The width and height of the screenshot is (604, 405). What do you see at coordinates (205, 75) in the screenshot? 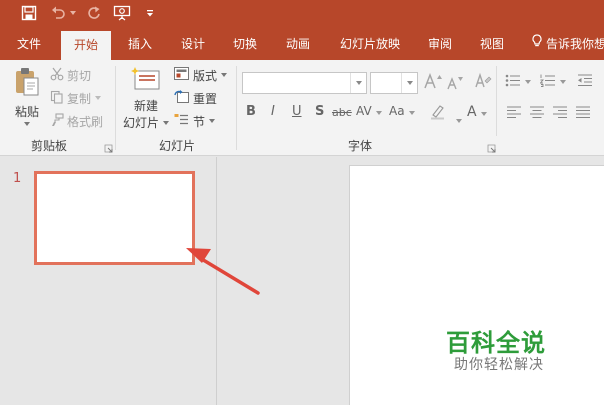
I see `layout-label: 版式` at bounding box center [205, 75].